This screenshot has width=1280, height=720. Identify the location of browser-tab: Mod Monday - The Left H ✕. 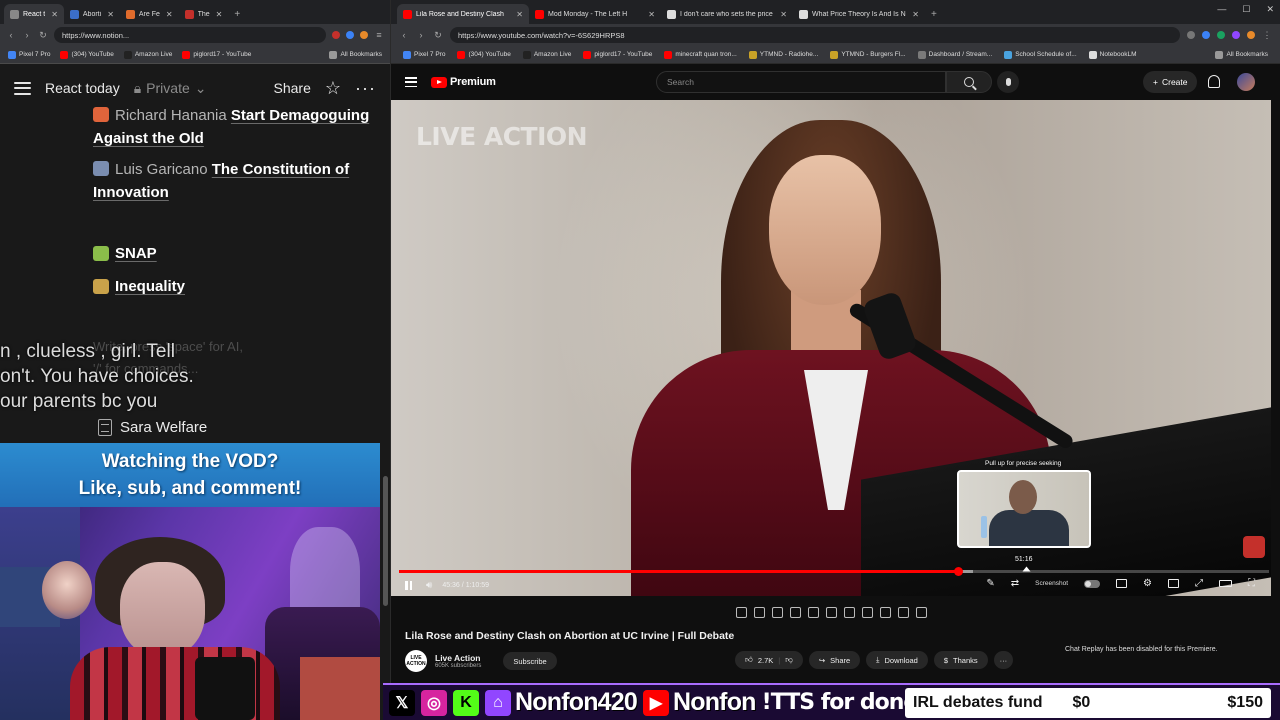
(595, 14).